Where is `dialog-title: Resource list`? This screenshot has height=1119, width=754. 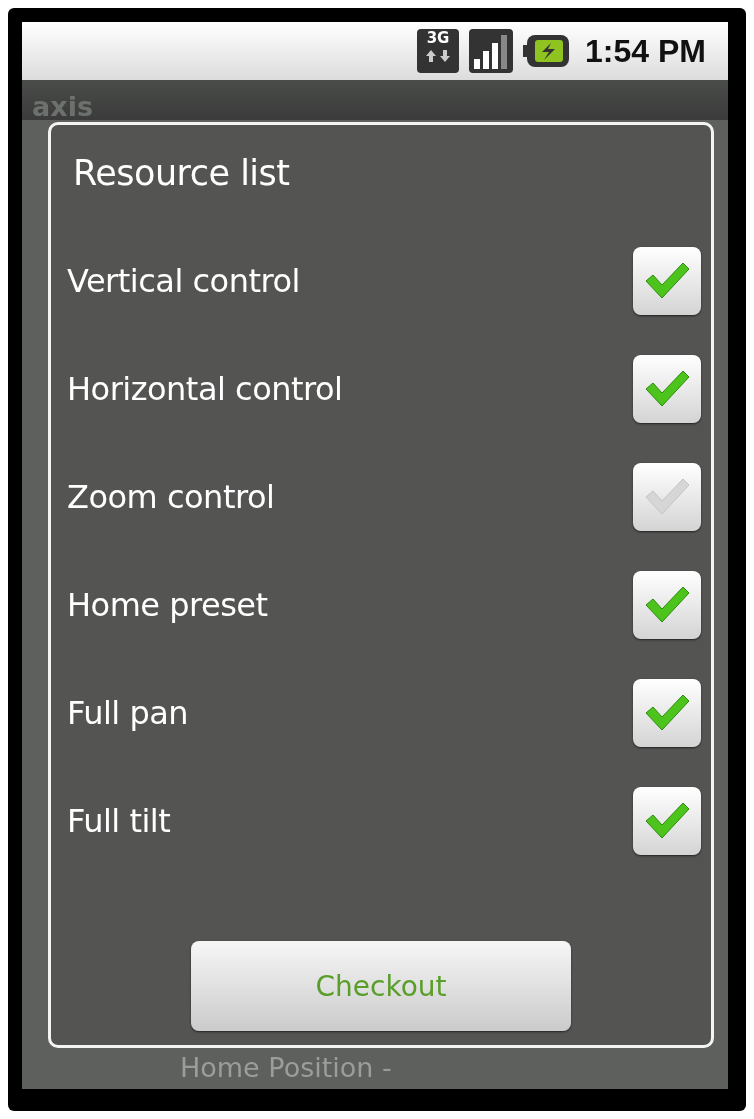
dialog-title: Resource list is located at coordinates (181, 173).